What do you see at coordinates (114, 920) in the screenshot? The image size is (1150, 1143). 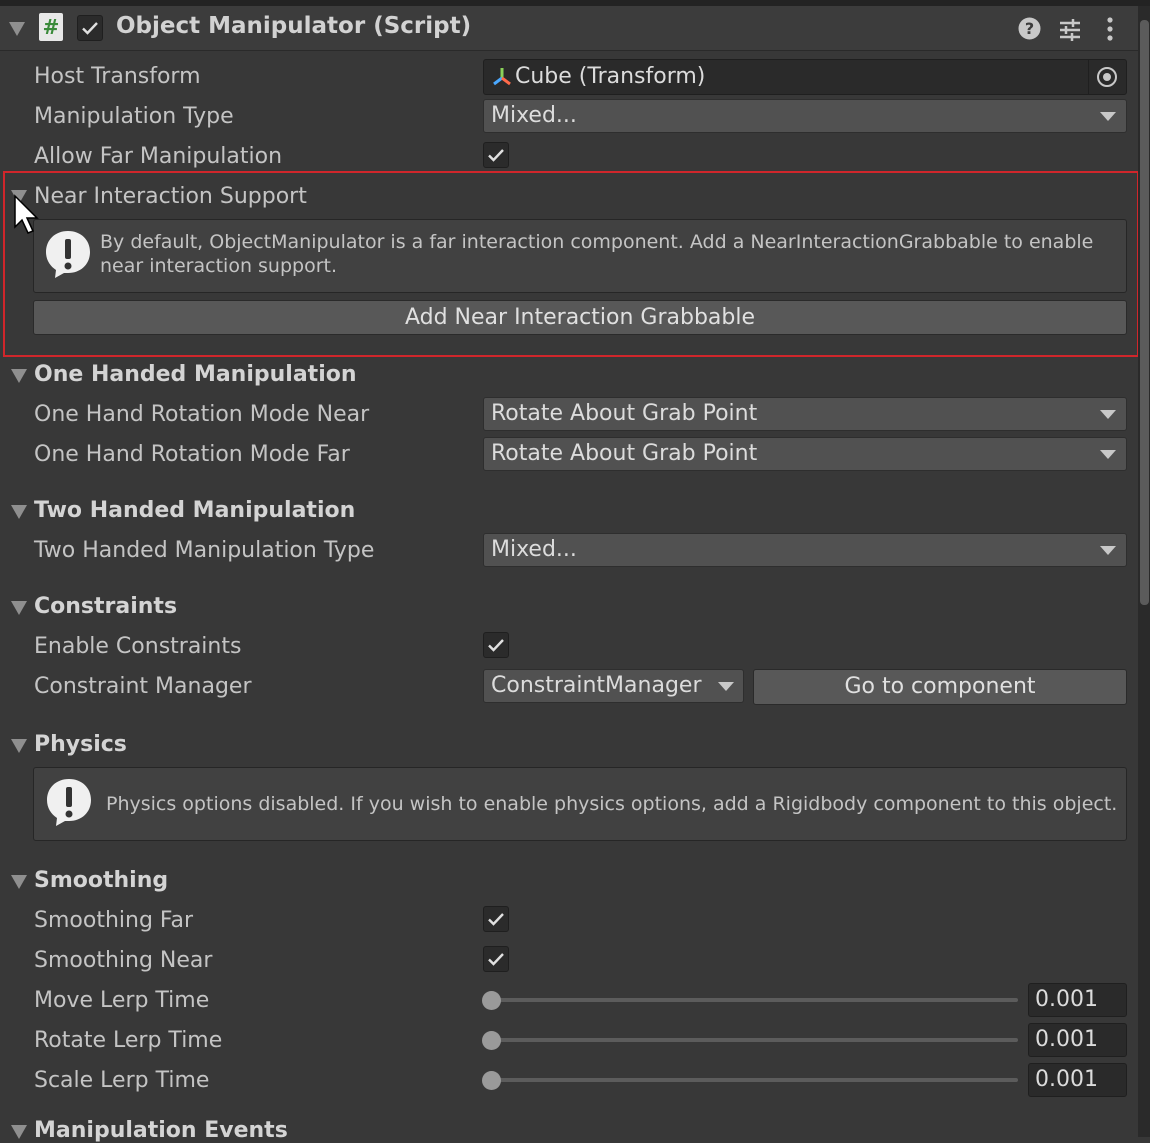 I see `smoothing-far-label: Smoothing Far` at bounding box center [114, 920].